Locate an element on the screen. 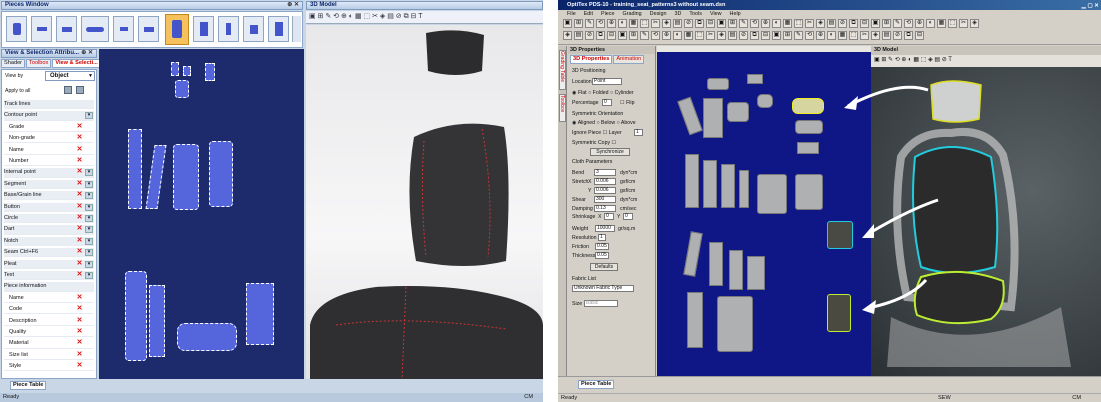  toolbar-icons: ▣ ⊞ ✎ ⟲ ⊕ ◐ ▦ ⬚ ✂ ◈ ▤ ⊘ ⧉ ⊟ T is located at coordinates (366, 16).